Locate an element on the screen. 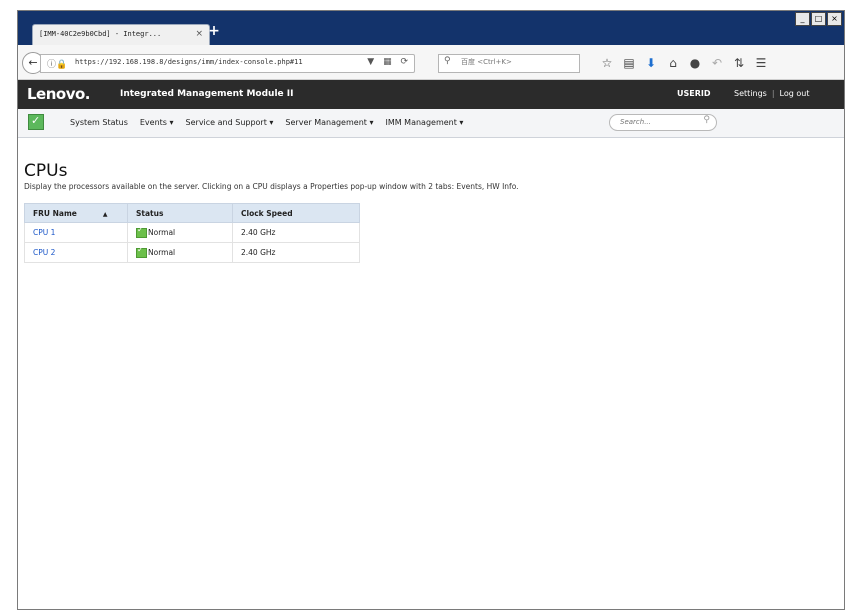 The width and height of the screenshot is (862, 613). column-clock-speed: Clock Speed is located at coordinates (296, 213).